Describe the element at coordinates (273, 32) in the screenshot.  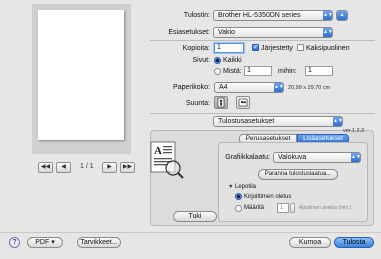
I see `presets-popup: Vakio ▲▼` at that location.